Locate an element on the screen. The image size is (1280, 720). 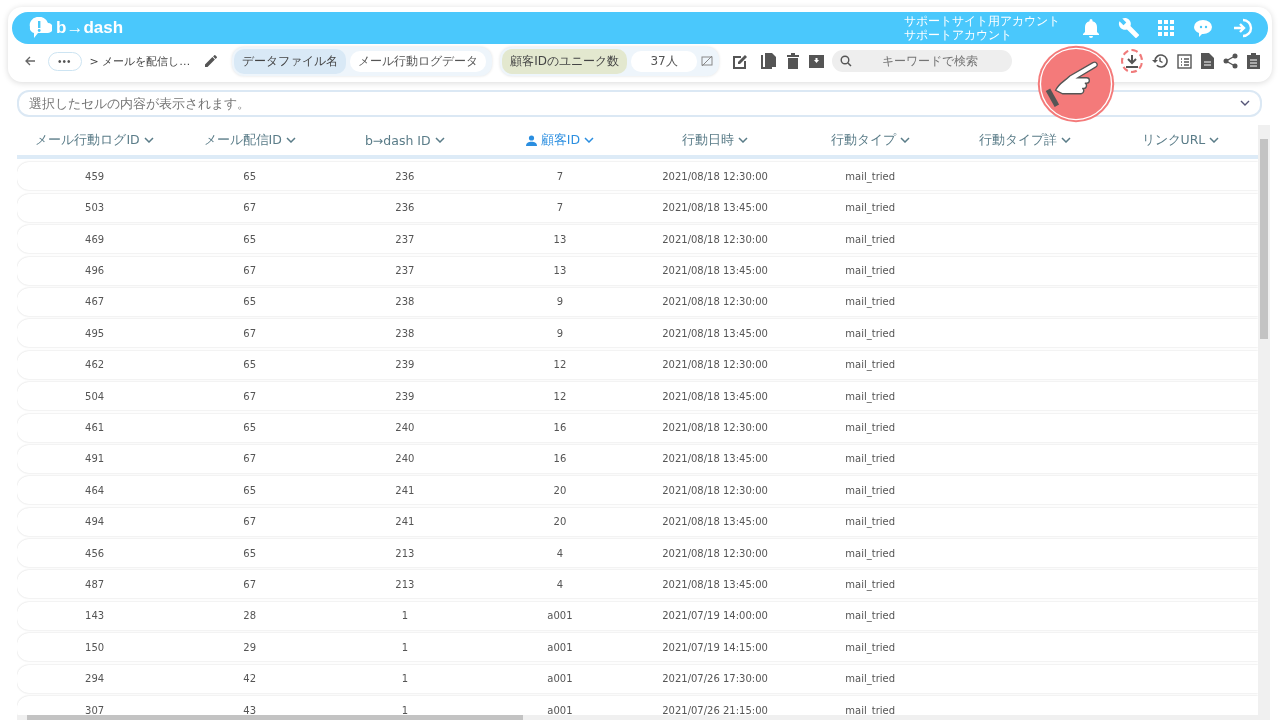
table-row: 150 29 1 a001 2021/07/19 14:15:00 mail_tried is located at coordinates (637, 647).